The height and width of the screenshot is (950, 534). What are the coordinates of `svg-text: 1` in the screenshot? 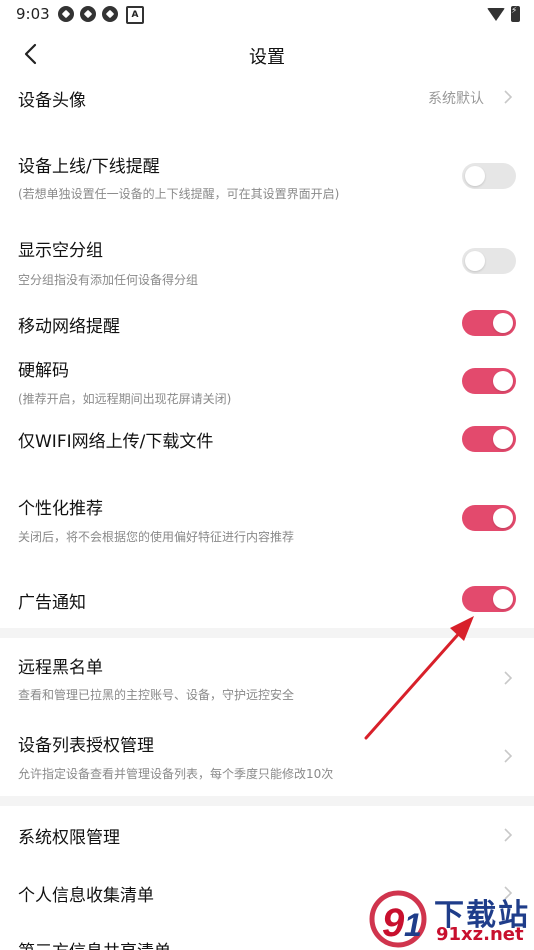 It's located at (413, 925).